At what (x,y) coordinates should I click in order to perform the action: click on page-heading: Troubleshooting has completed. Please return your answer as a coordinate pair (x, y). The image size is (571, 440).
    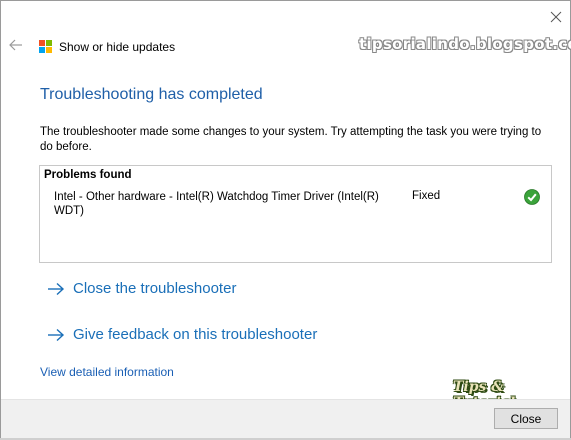
    Looking at the image, I should click on (151, 94).